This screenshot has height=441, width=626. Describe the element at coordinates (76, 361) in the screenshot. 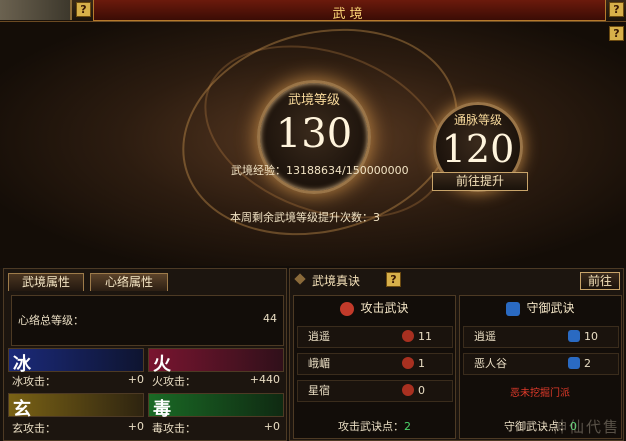

I see `ice-element-banner: 冰` at that location.